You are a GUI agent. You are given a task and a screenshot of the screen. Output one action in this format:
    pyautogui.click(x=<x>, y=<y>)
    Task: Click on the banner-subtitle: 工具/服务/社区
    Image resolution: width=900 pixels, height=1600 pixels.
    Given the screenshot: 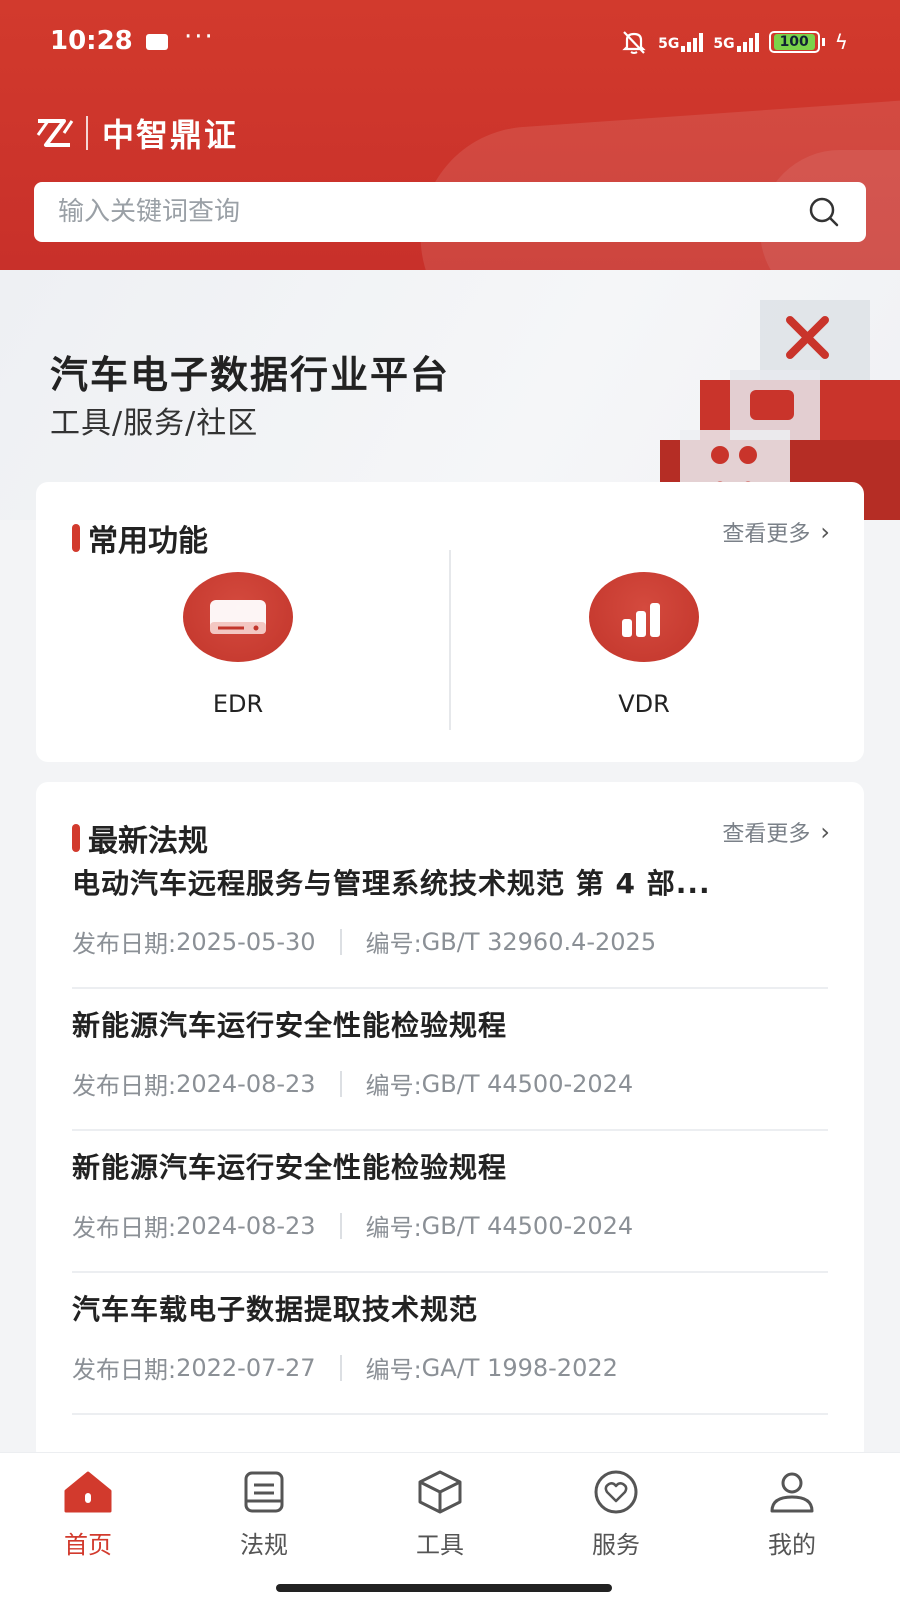 What is the action you would take?
    pyautogui.click(x=154, y=423)
    